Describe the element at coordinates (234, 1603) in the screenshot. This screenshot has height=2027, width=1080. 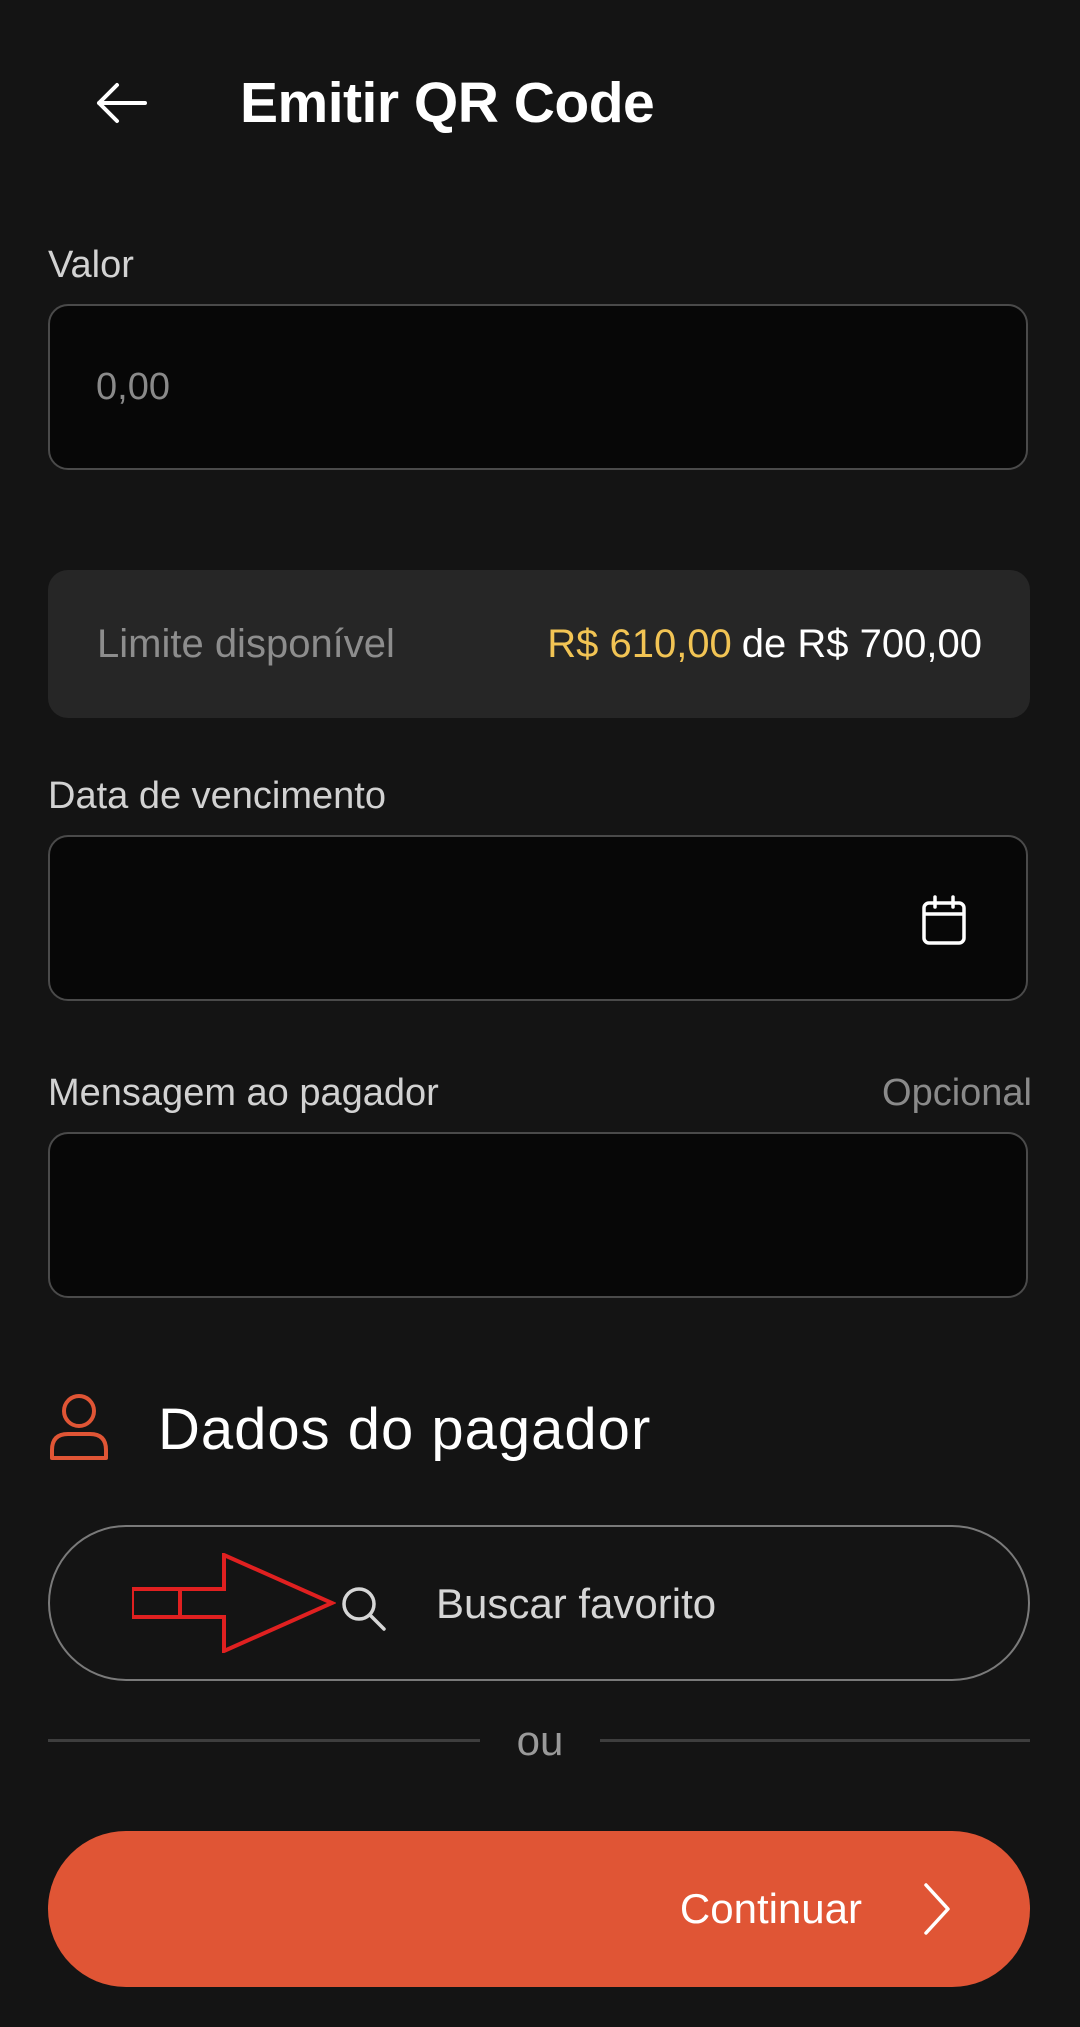
I see `red-arrow-icon` at that location.